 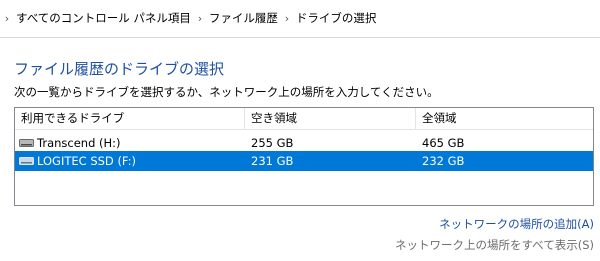 I want to click on add-network-location-link: ネットワークの場所の追加(A), so click(x=516, y=224).